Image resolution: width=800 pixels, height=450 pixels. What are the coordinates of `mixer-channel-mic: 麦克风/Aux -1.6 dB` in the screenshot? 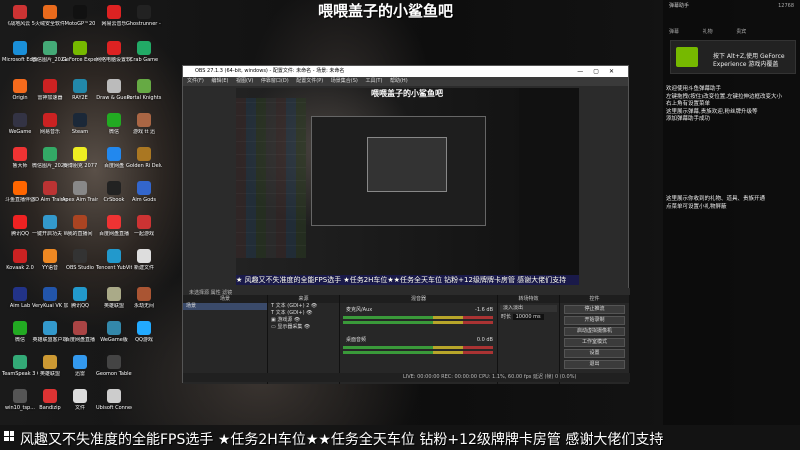 It's located at (418, 315).